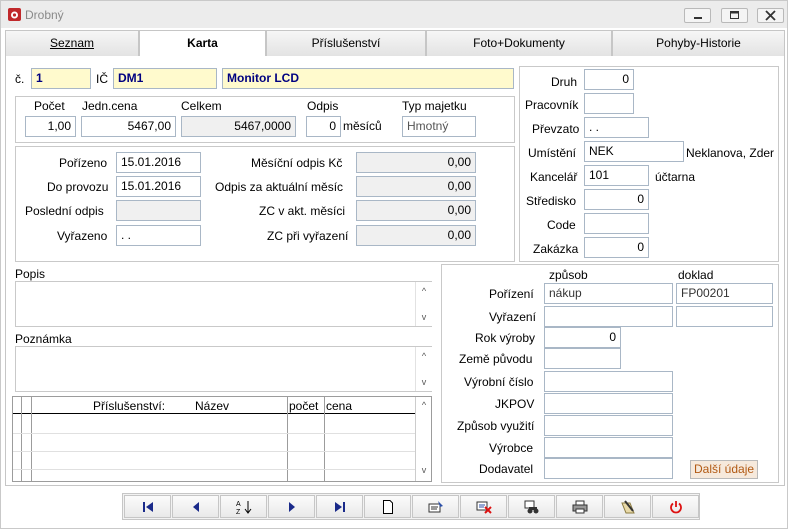 The height and width of the screenshot is (529, 788). I want to click on mesicni-odpis-field: 0,00, so click(416, 162).